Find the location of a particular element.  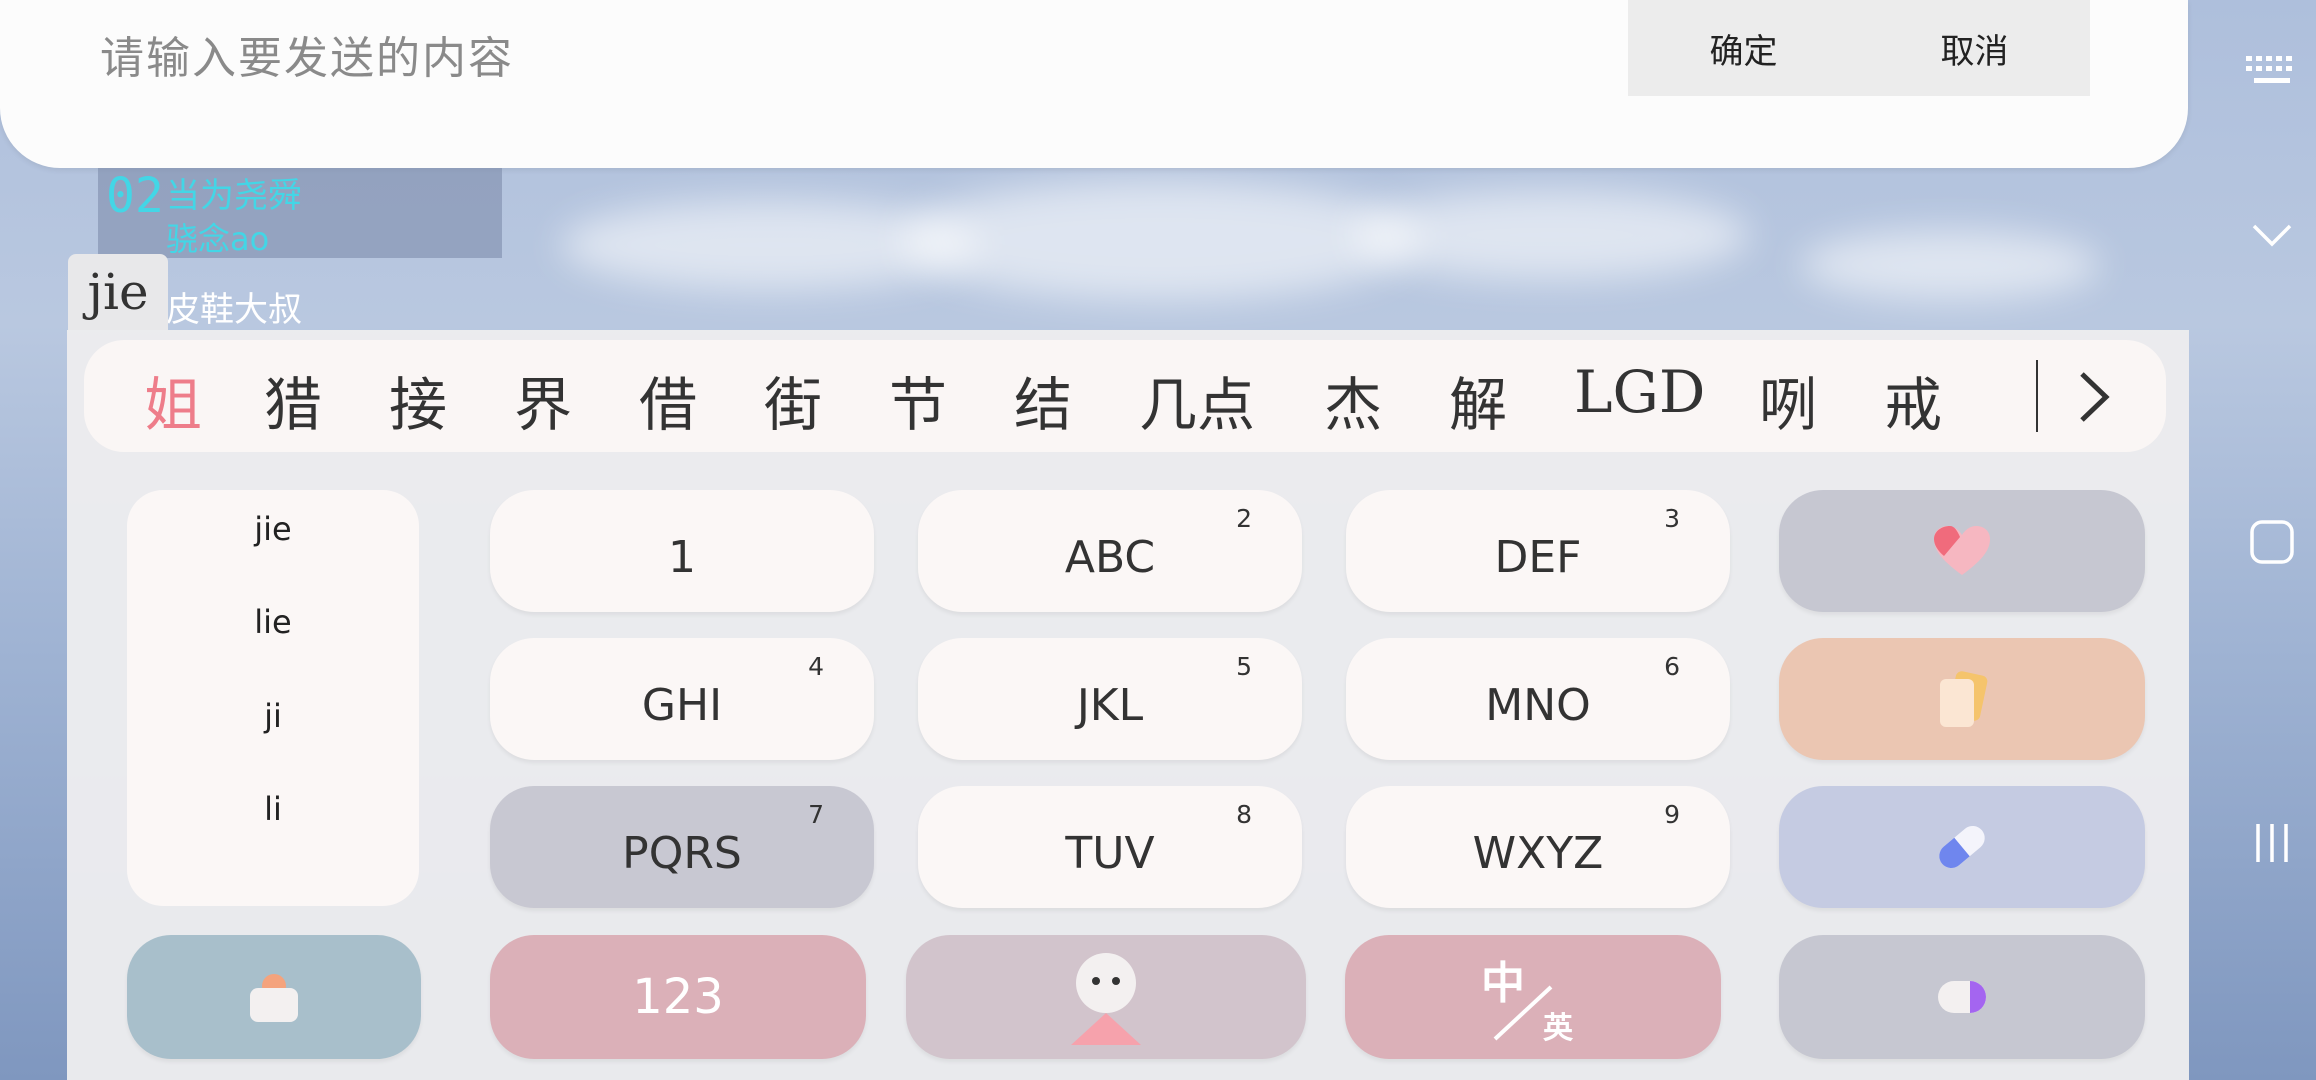

candidate-item: 杰 is located at coordinates (1353, 400).